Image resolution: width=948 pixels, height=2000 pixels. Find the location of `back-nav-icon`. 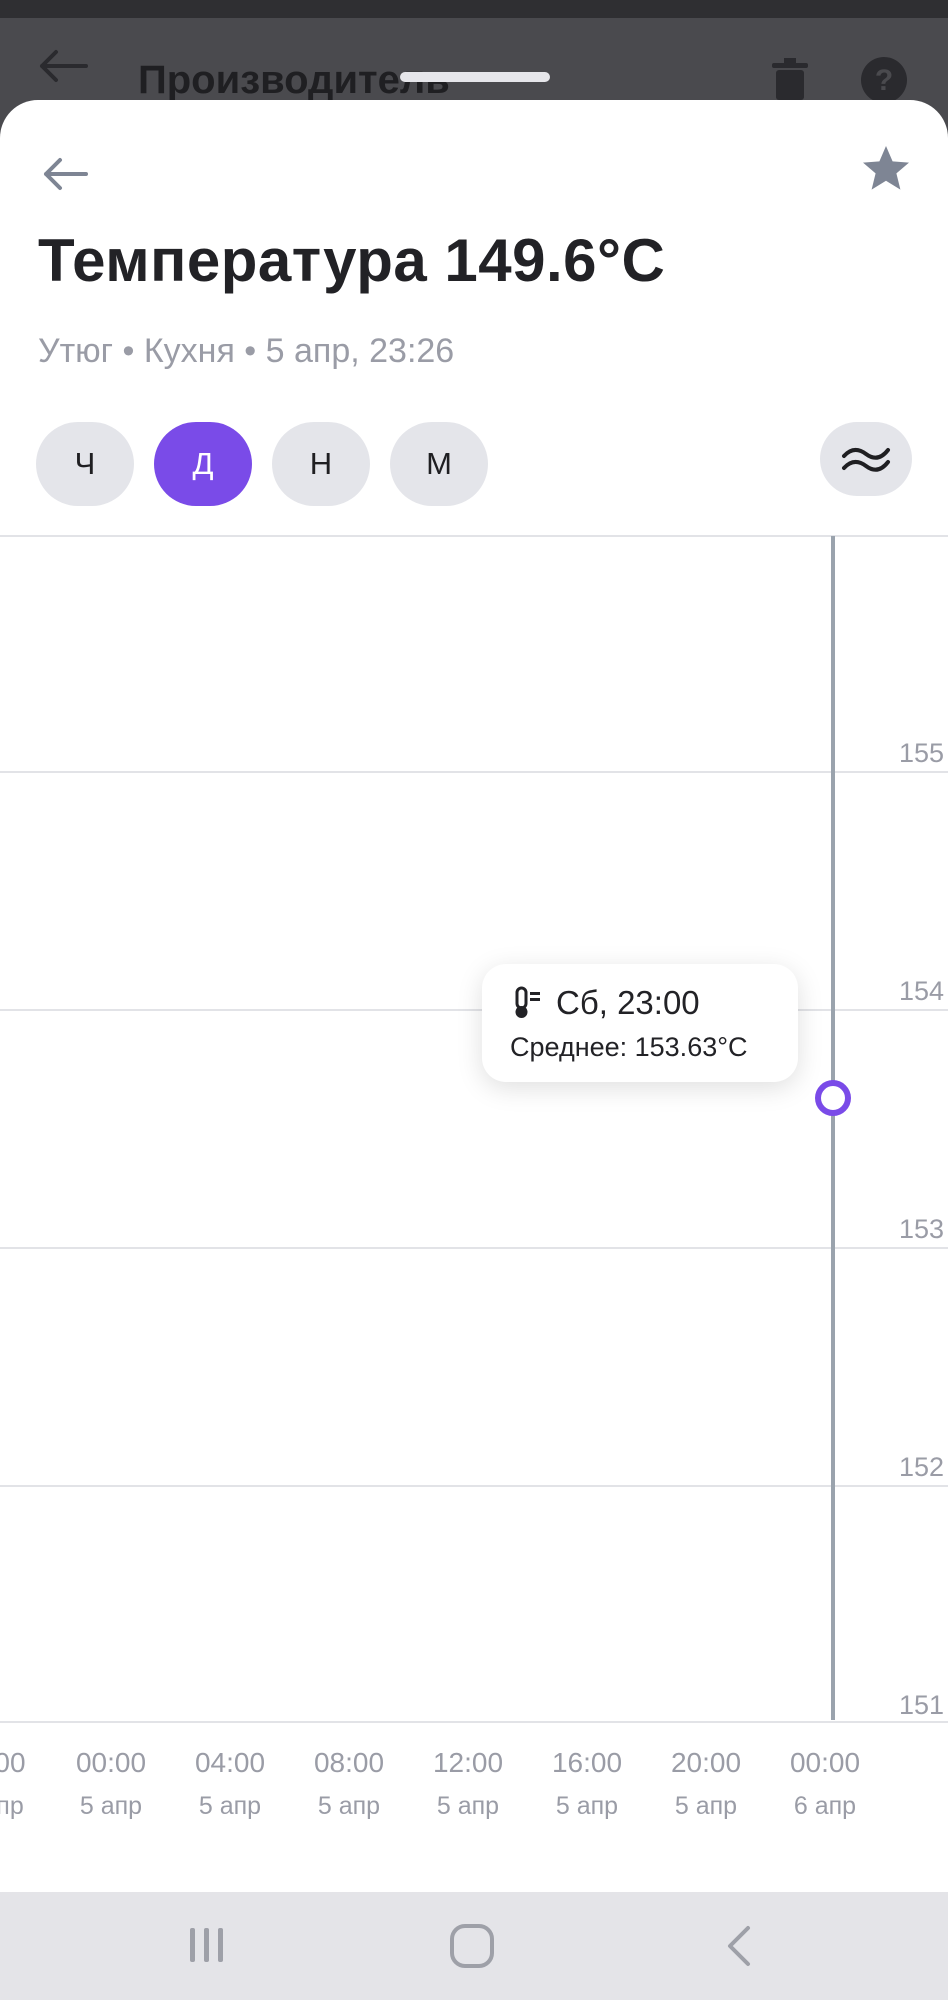

back-nav-icon is located at coordinates (740, 1948).